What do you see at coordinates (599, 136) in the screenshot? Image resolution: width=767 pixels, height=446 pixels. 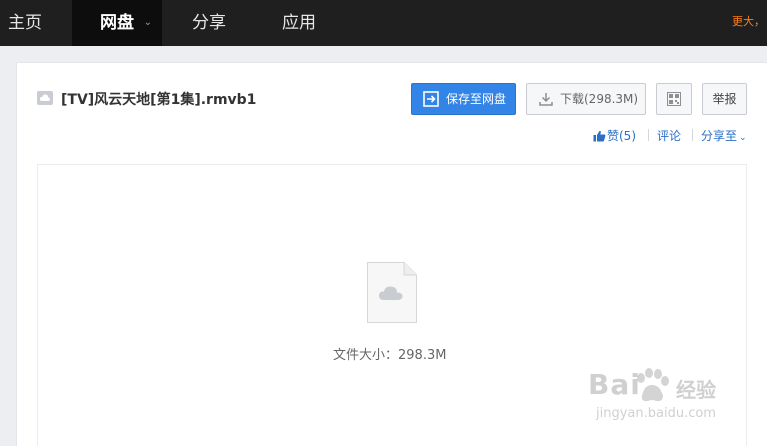 I see `thumbs-up-icon` at bounding box center [599, 136].